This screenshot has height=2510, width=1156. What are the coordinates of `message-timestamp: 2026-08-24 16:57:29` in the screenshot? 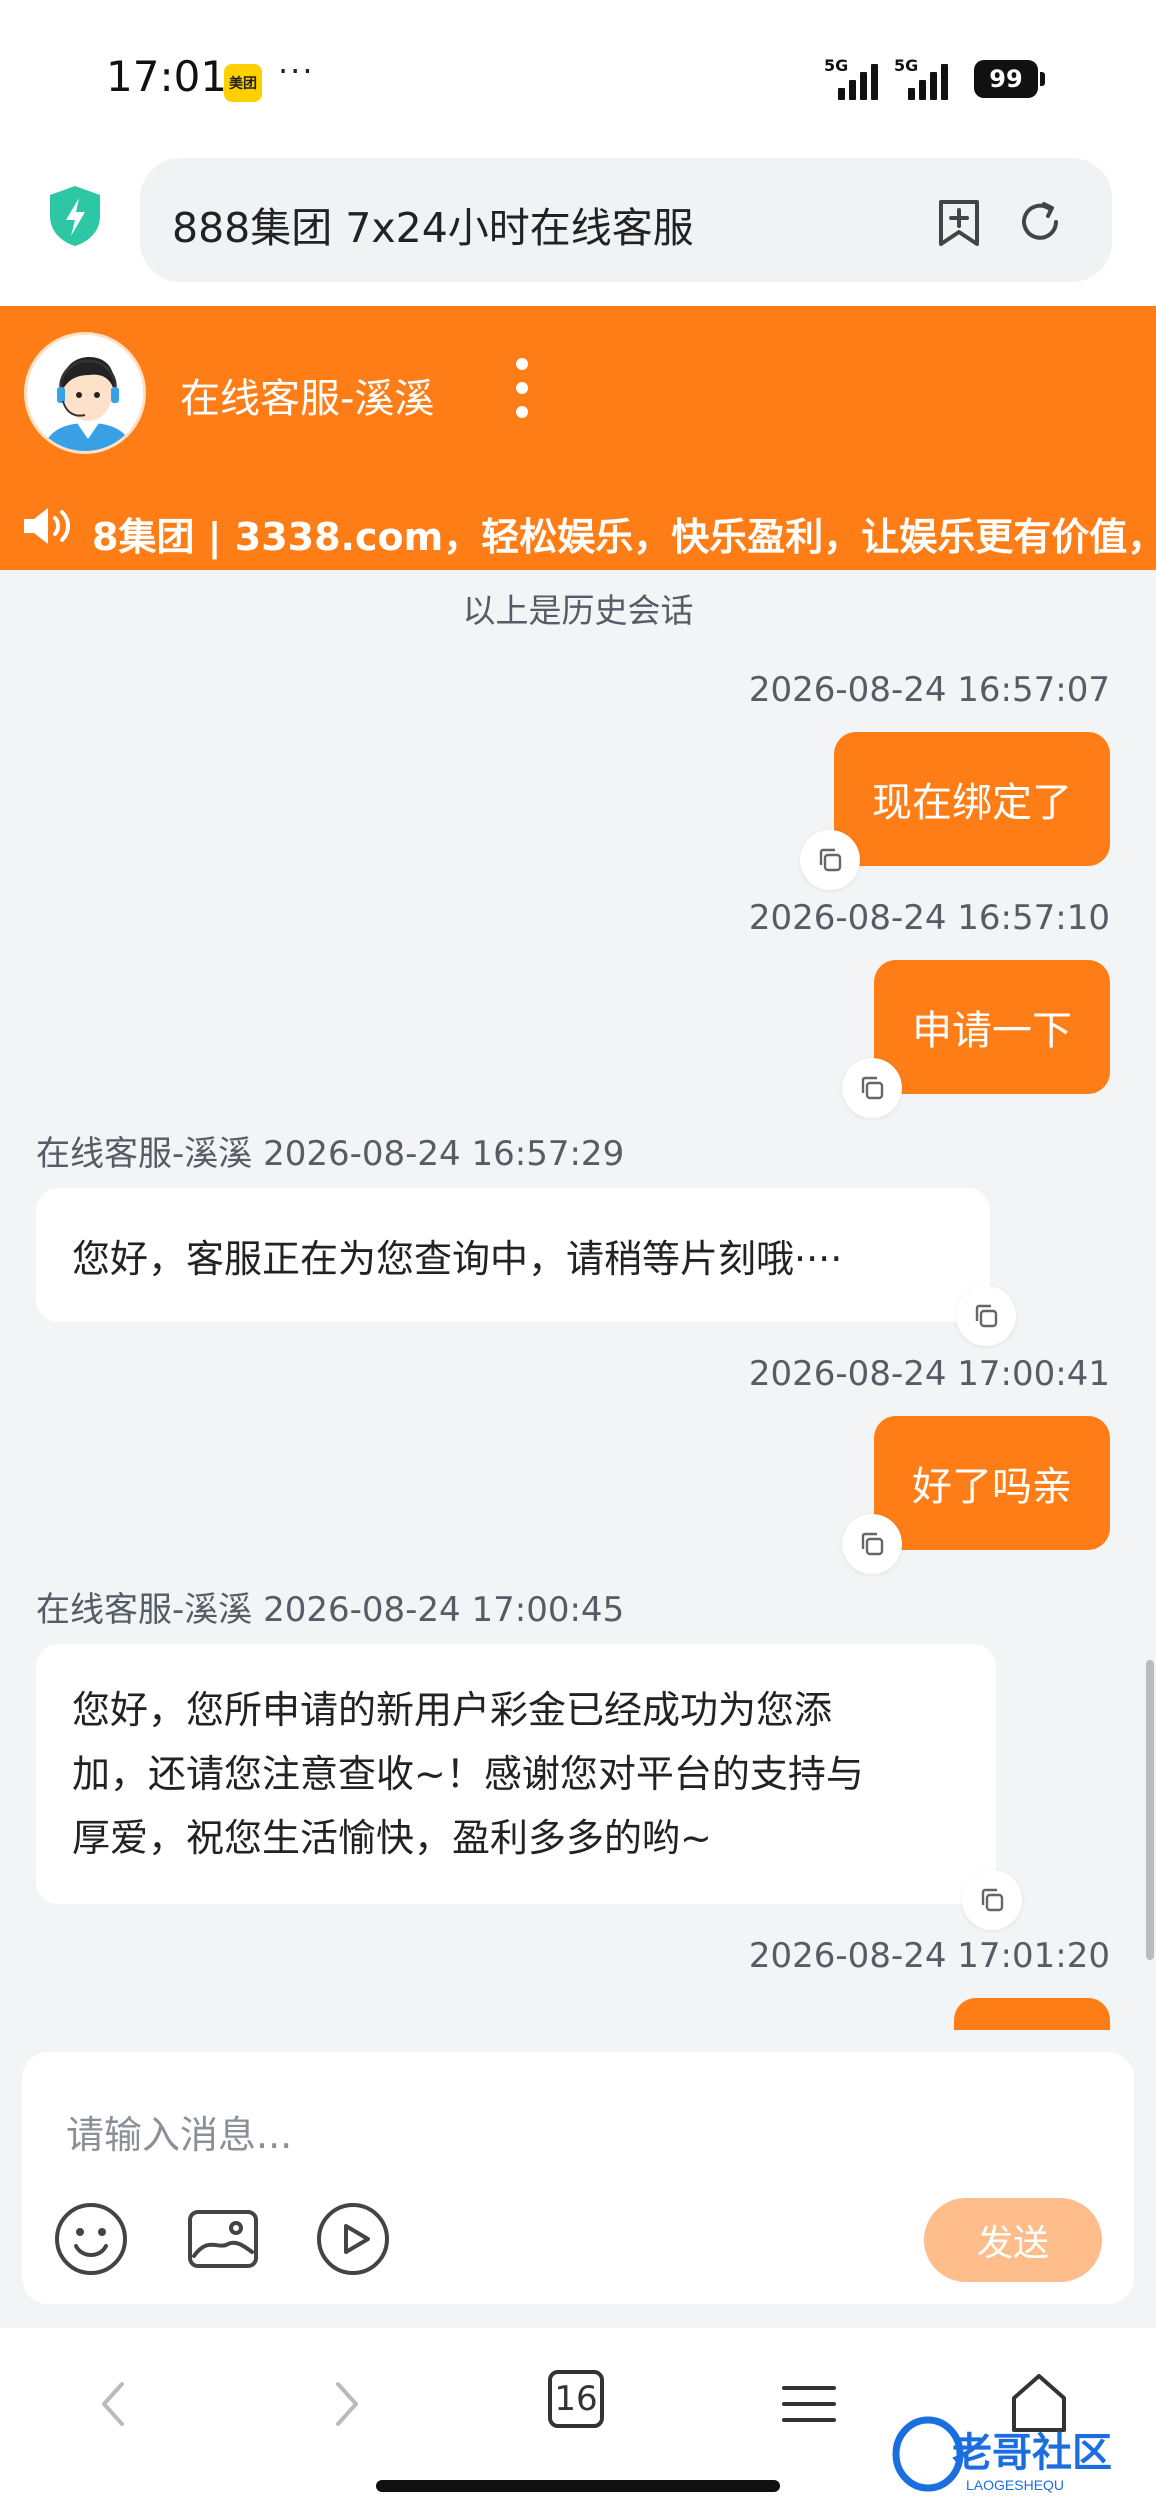 It's located at (444, 1154).